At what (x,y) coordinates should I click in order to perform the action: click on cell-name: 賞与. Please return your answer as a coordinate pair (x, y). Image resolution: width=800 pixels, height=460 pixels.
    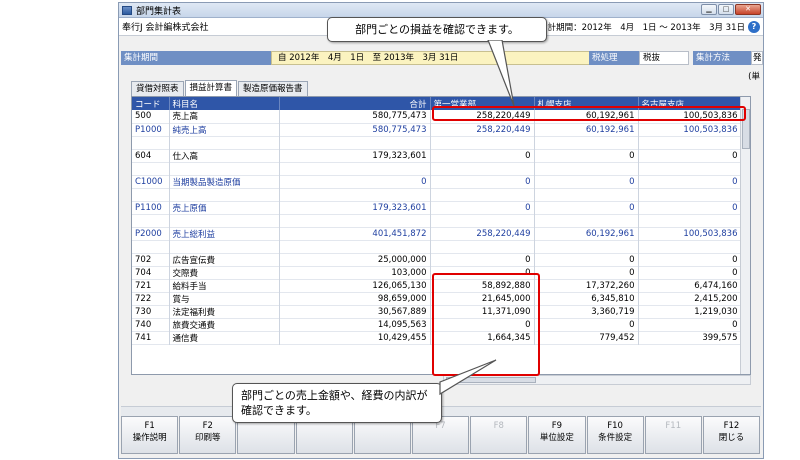
    Looking at the image, I should click on (224, 298).